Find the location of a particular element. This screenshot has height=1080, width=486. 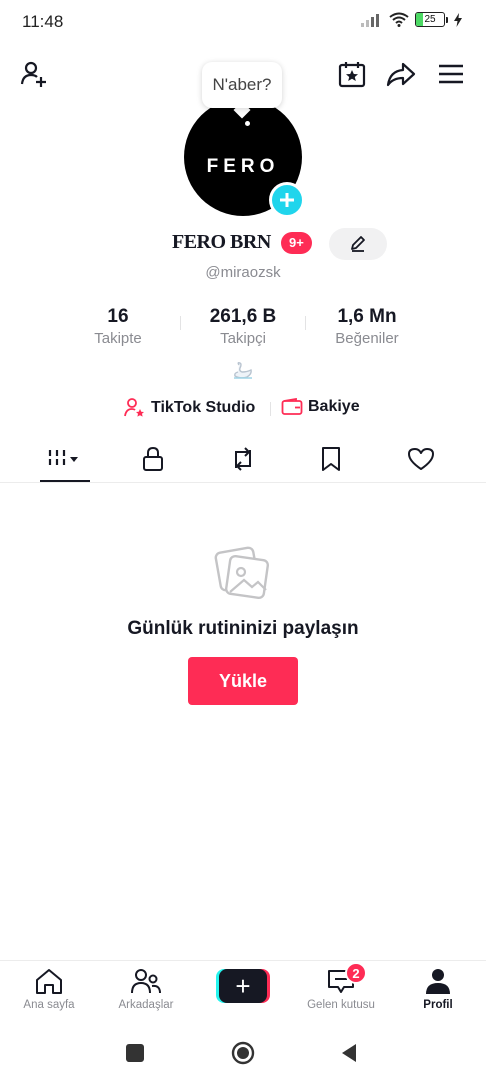

back-button is located at coordinates (349, 1053).